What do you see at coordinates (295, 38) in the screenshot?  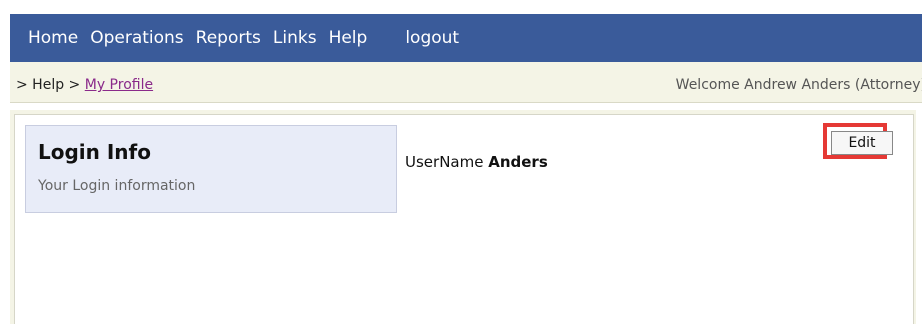 I see `nav-links: Links` at bounding box center [295, 38].